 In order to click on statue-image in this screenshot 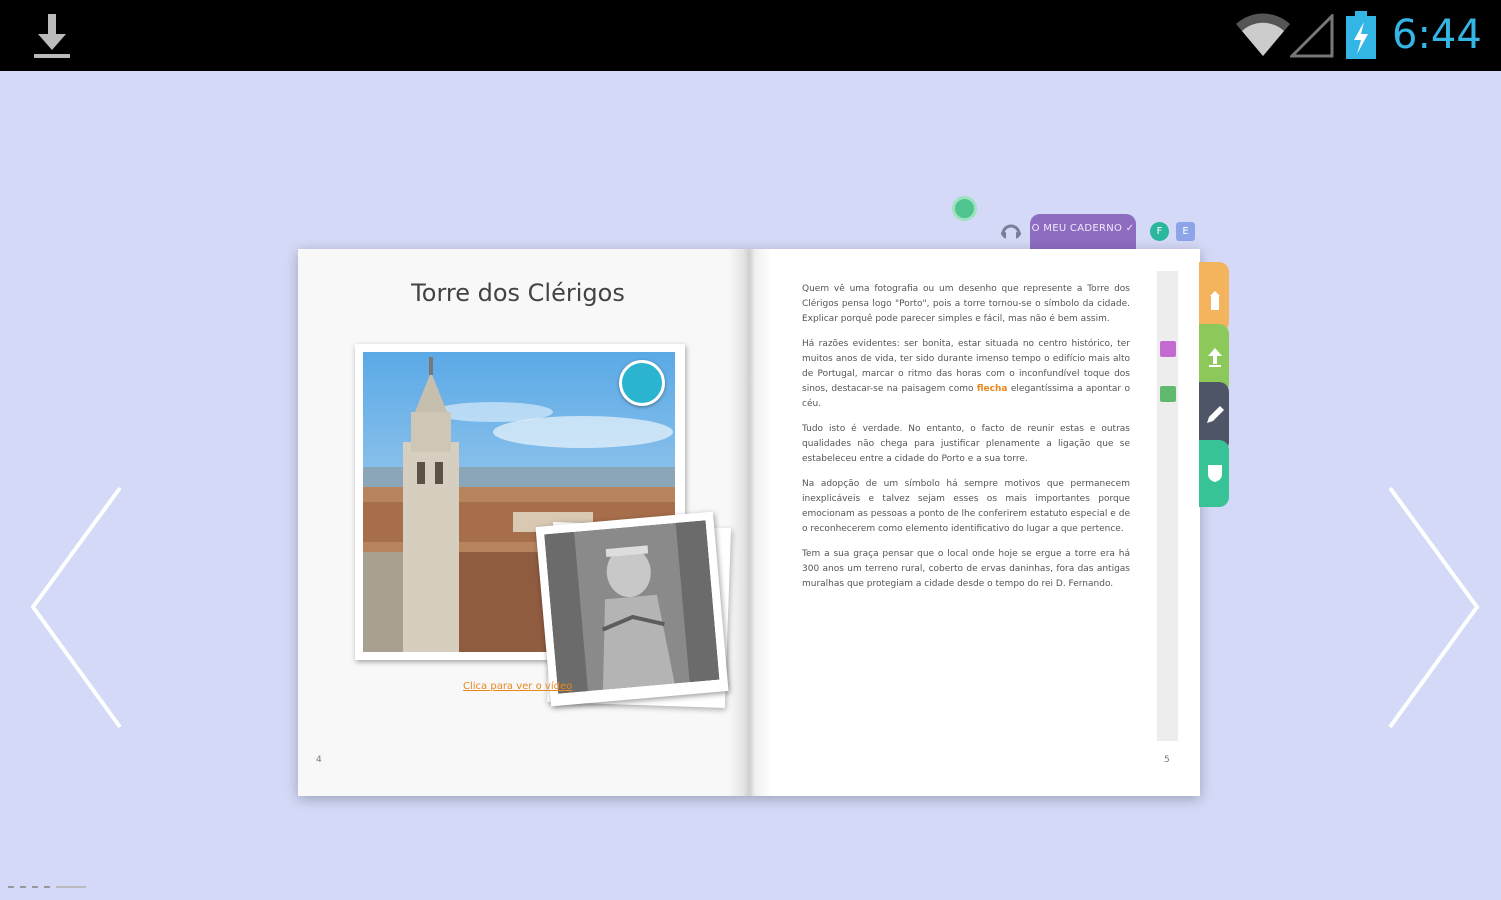, I will do `click(632, 607)`.